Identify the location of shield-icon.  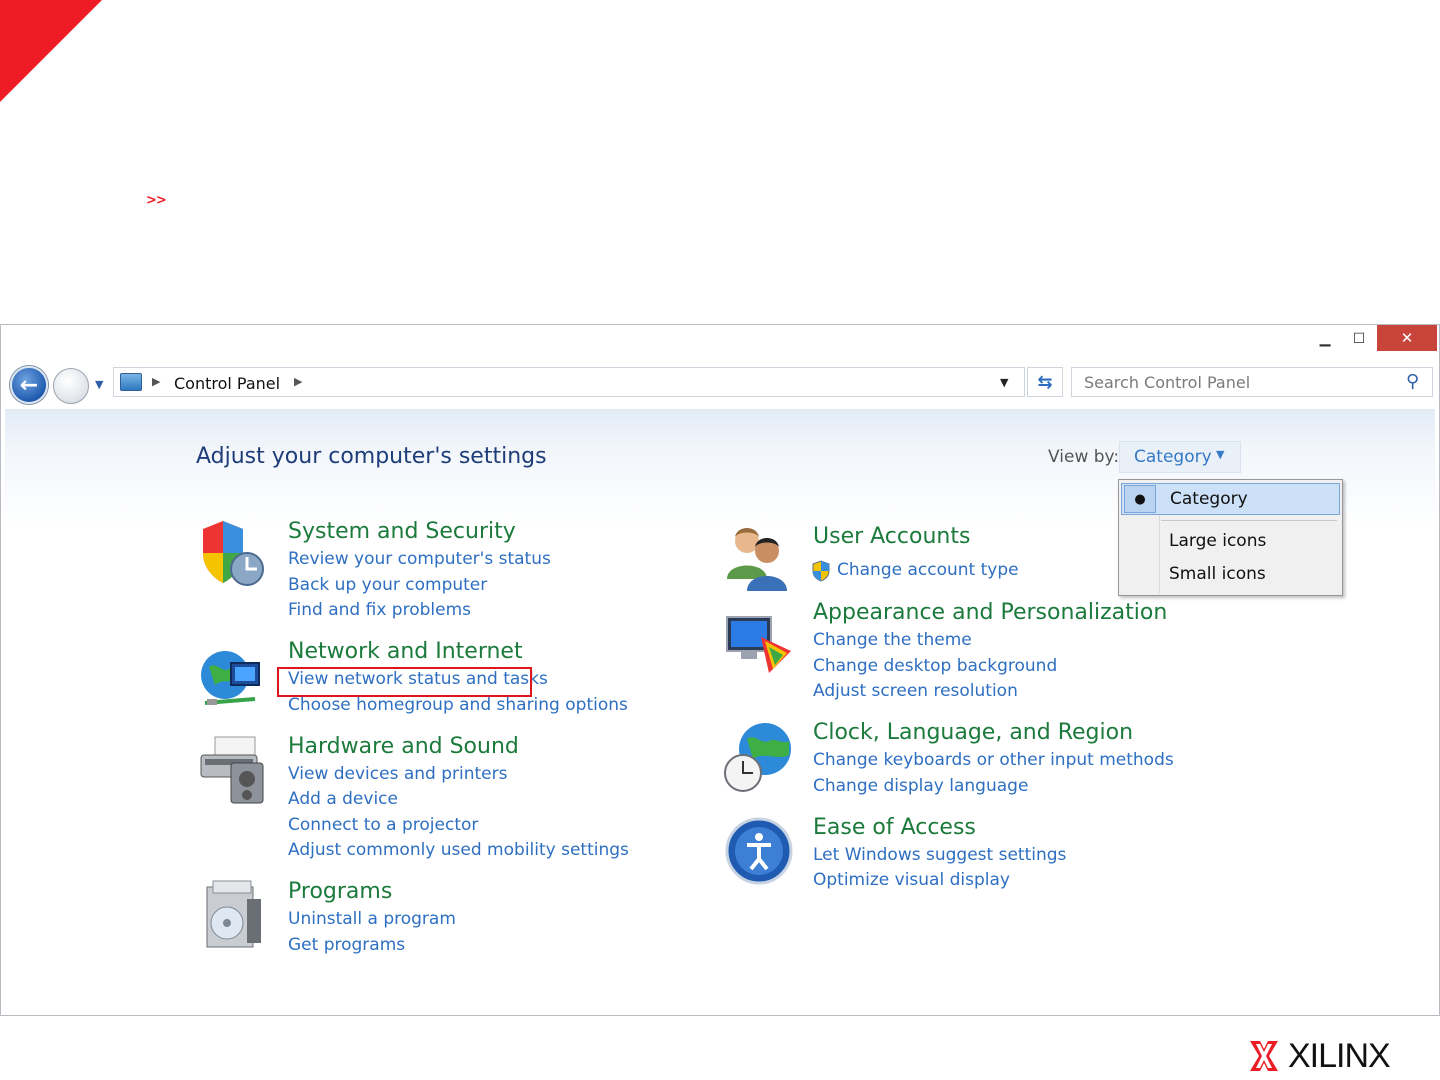
(234, 554).